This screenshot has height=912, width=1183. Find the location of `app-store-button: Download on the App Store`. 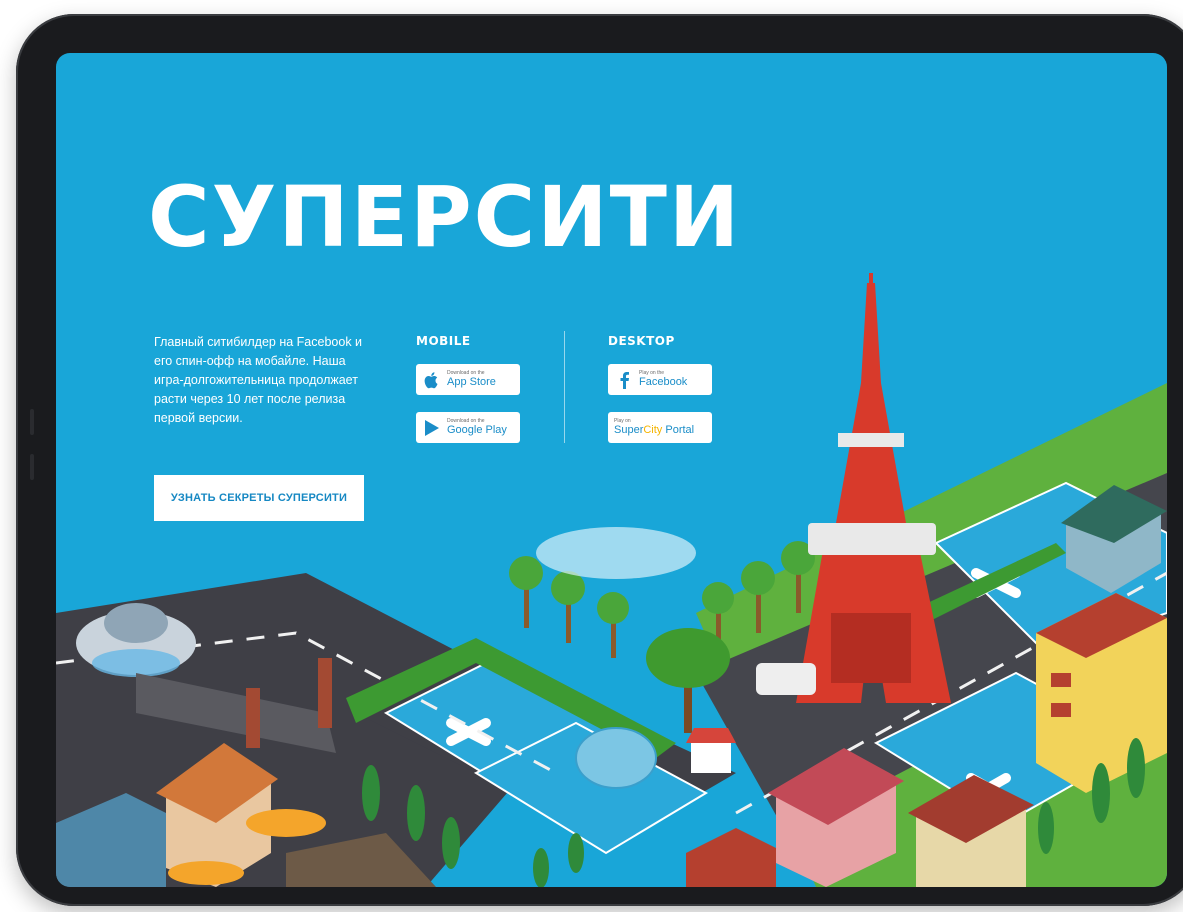

app-store-button: Download on the App Store is located at coordinates (468, 379).